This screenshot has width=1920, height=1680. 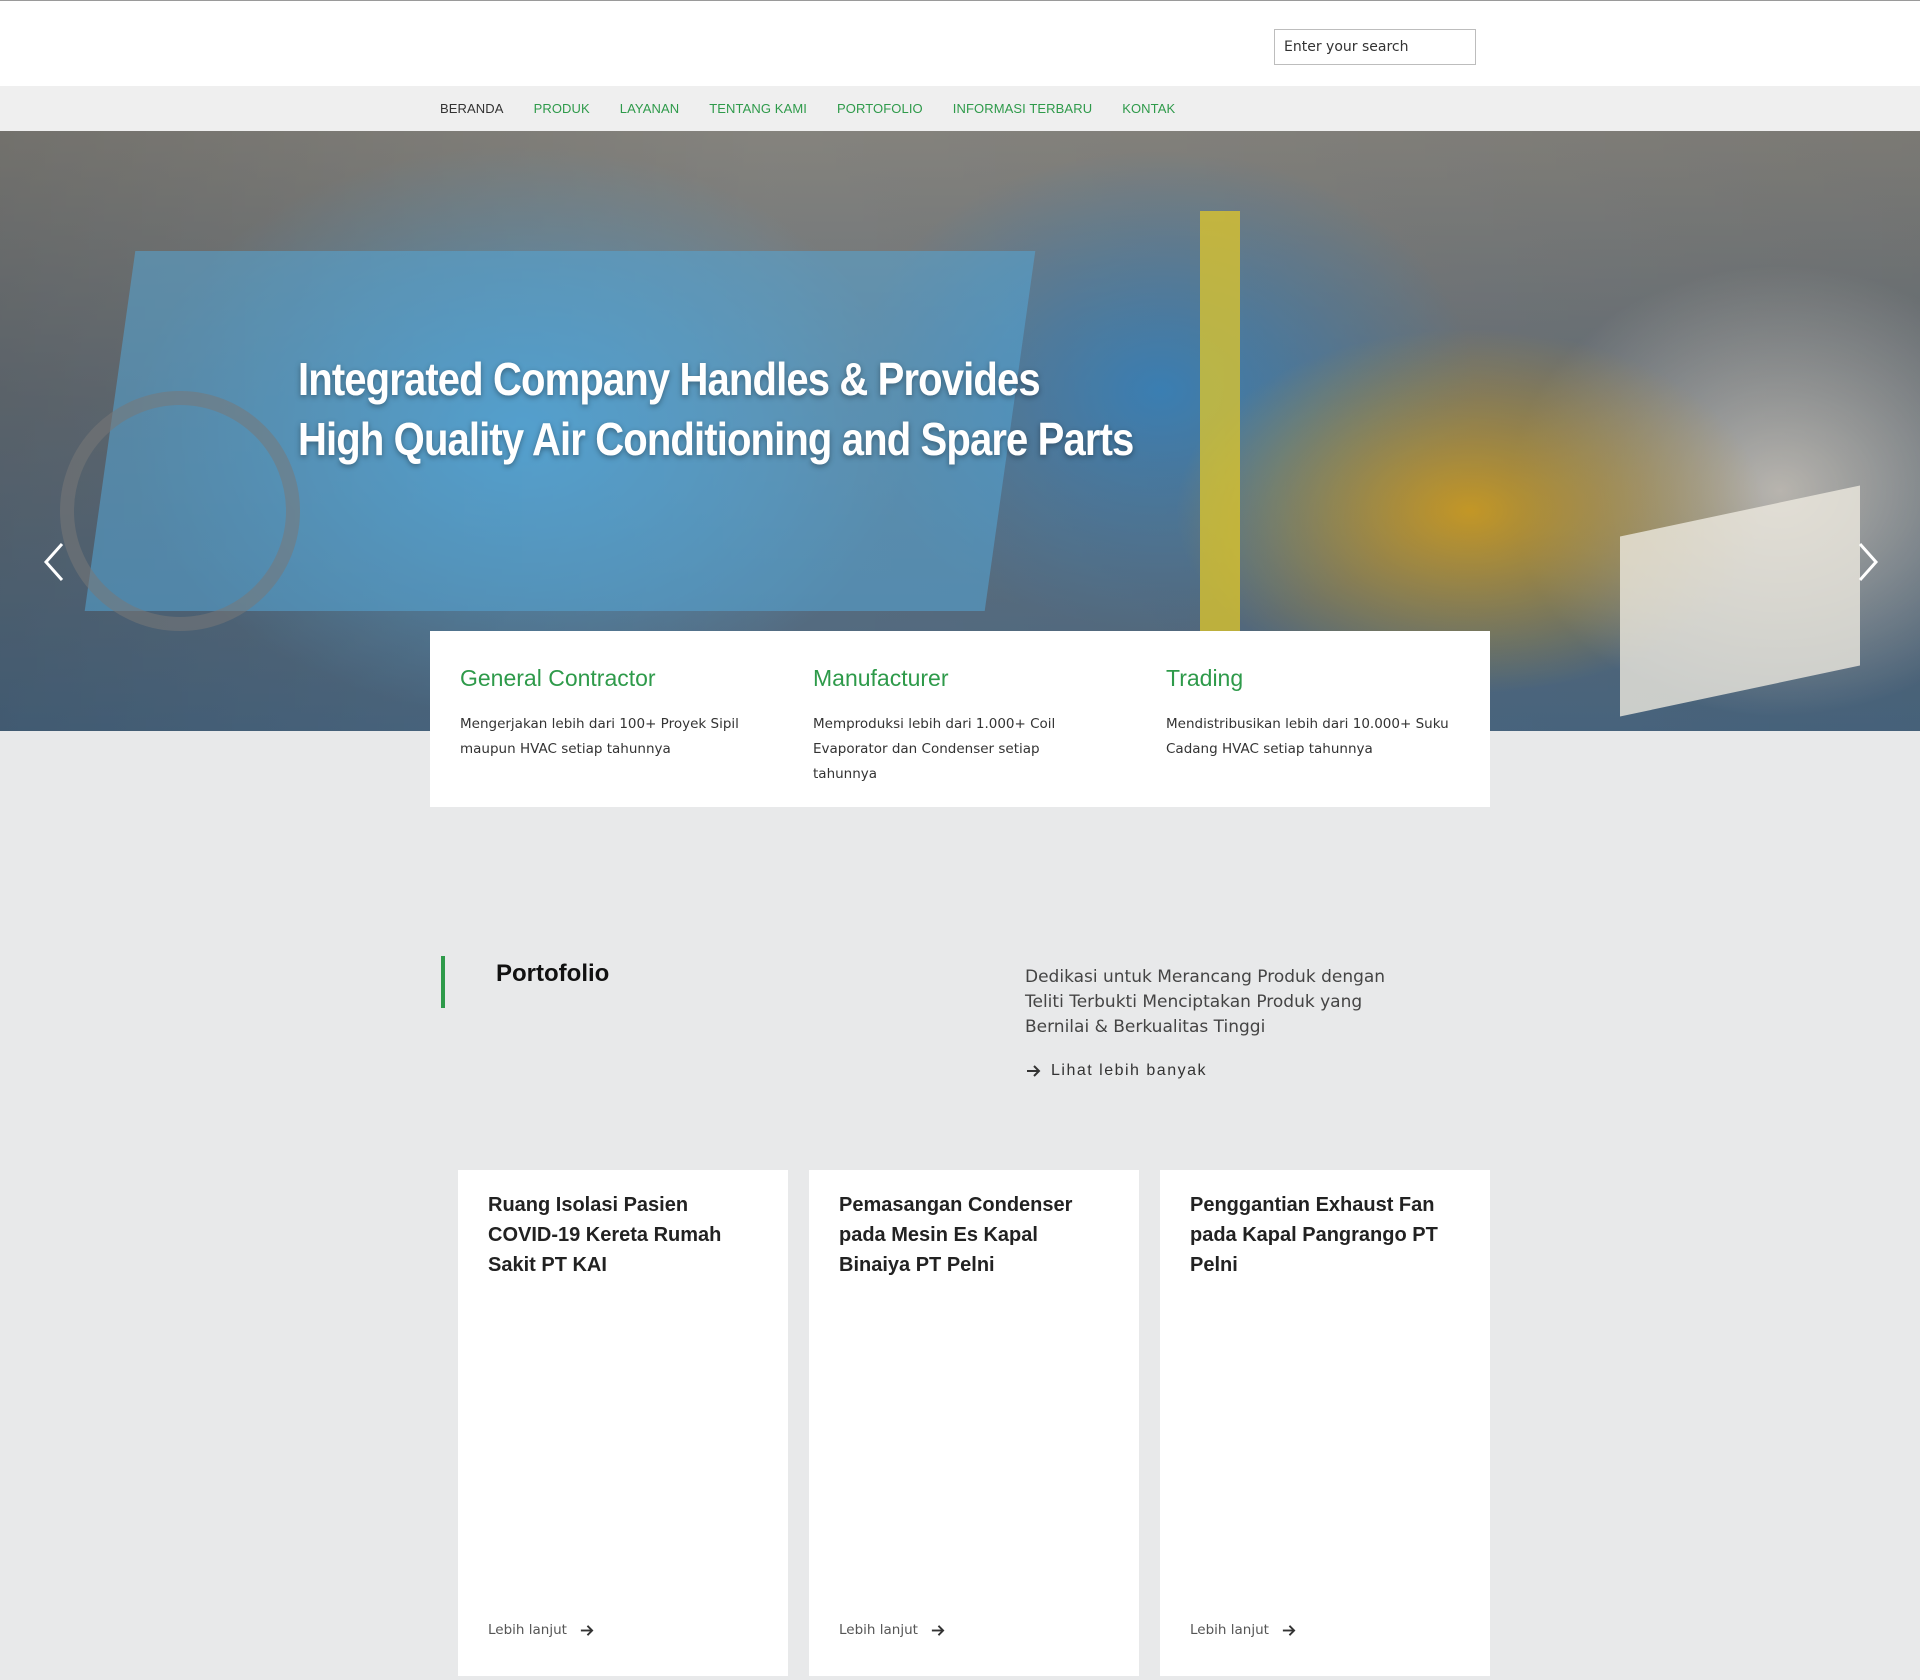 What do you see at coordinates (562, 108) in the screenshot?
I see `nav-item-produk: PRODUK` at bounding box center [562, 108].